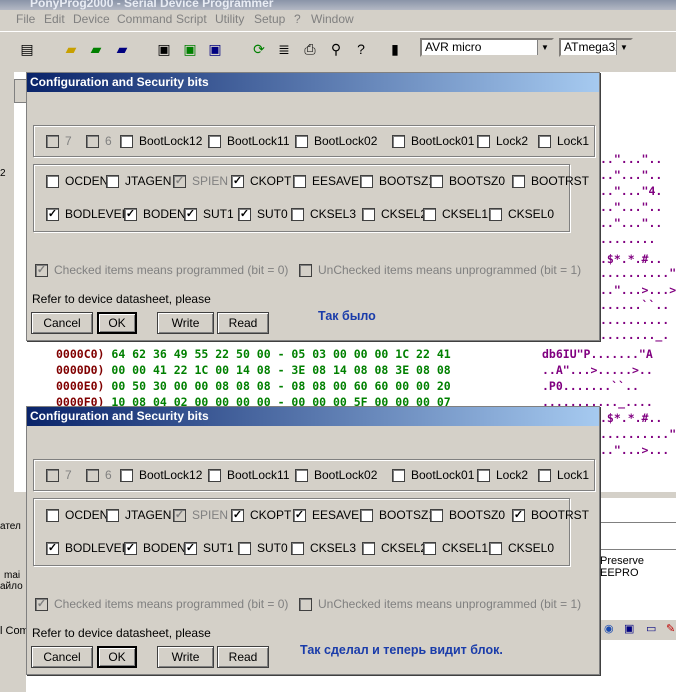  Describe the element at coordinates (54, 19) in the screenshot. I see `menu-edit: Edit` at that location.